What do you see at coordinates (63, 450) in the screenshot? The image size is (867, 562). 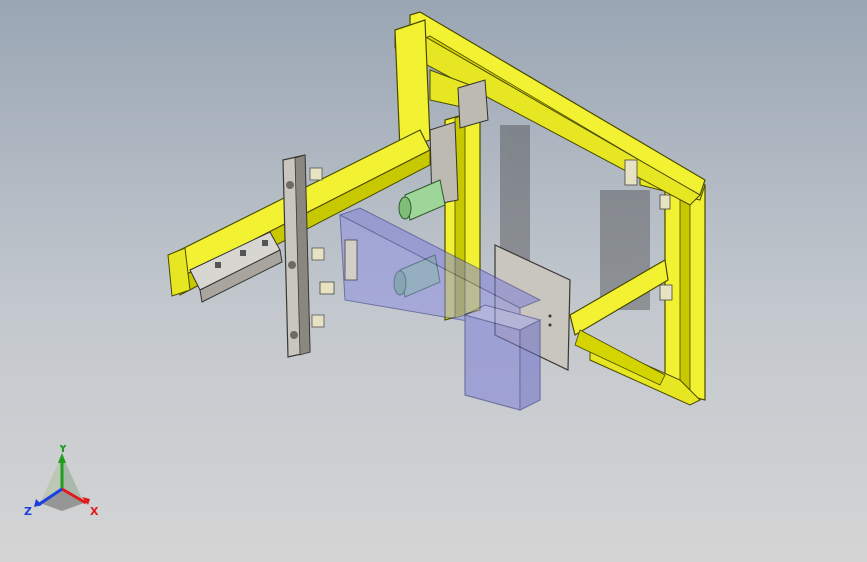 I see `triad-y-label: Y` at bounding box center [63, 450].